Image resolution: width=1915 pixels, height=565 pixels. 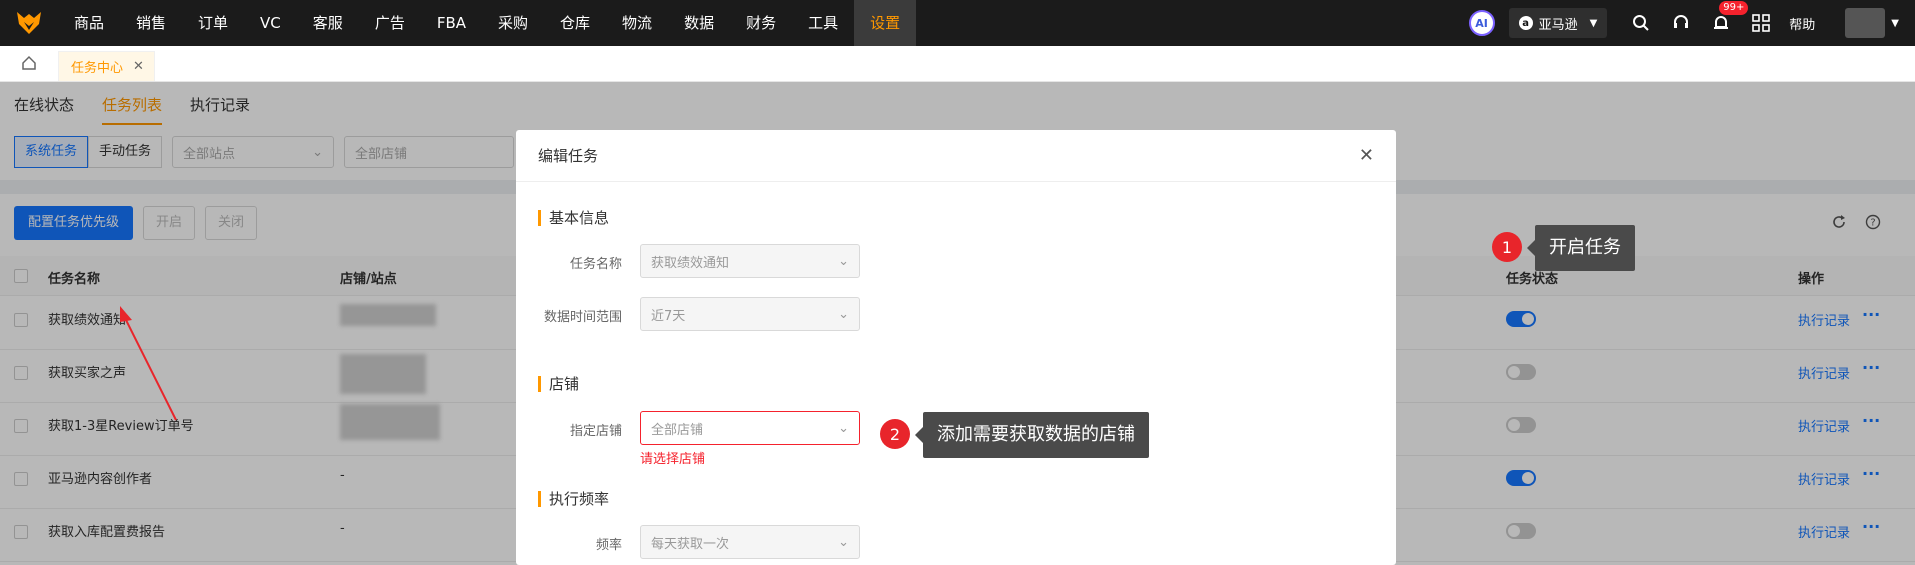 What do you see at coordinates (582, 317) in the screenshot?
I see `data-range-label: 数据时间范围` at bounding box center [582, 317].